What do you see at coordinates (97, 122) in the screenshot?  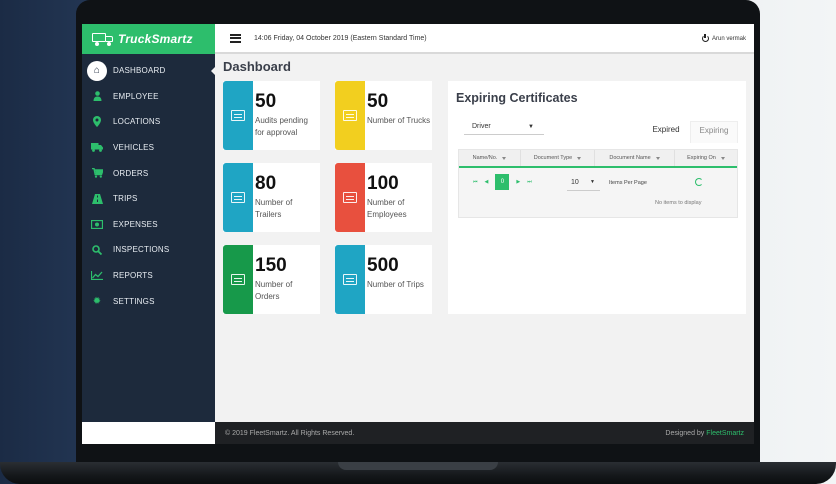 I see `map-pin-icon` at bounding box center [97, 122].